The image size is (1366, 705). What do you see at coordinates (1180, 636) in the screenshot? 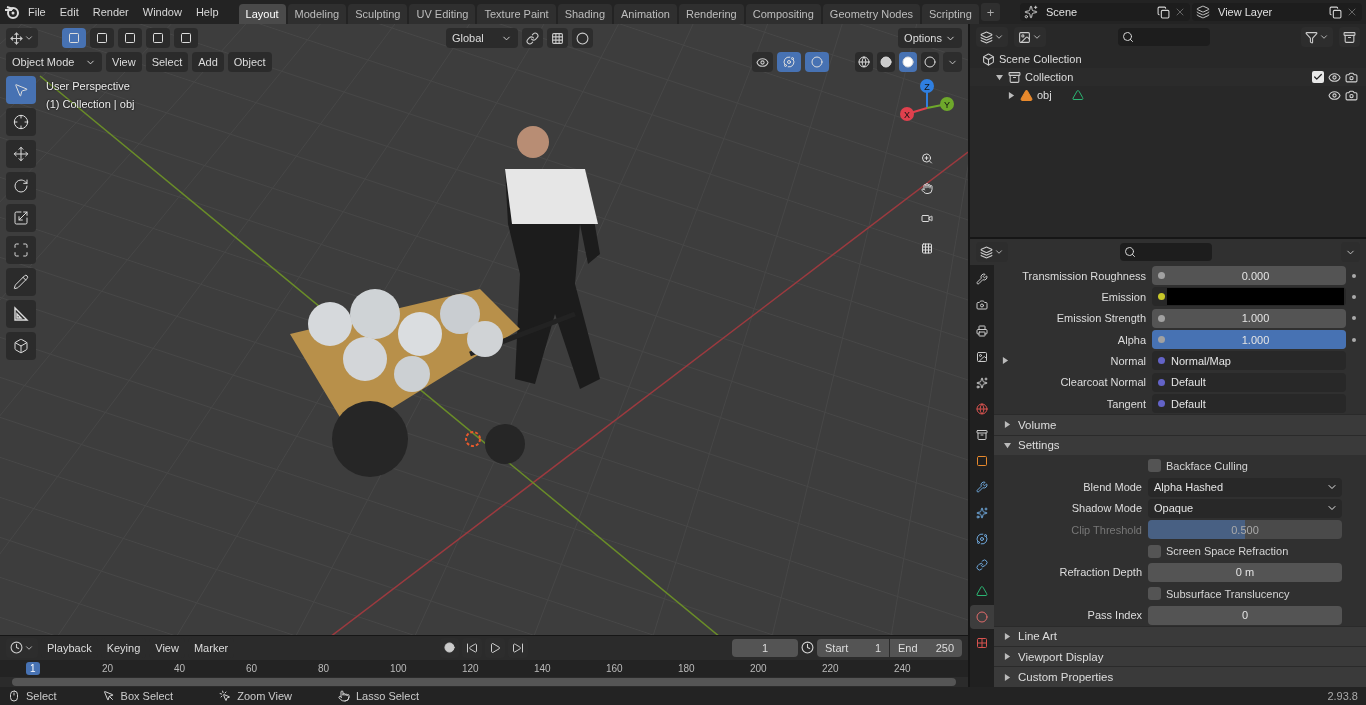
I see `panel-header: Line Art` at bounding box center [1180, 636].